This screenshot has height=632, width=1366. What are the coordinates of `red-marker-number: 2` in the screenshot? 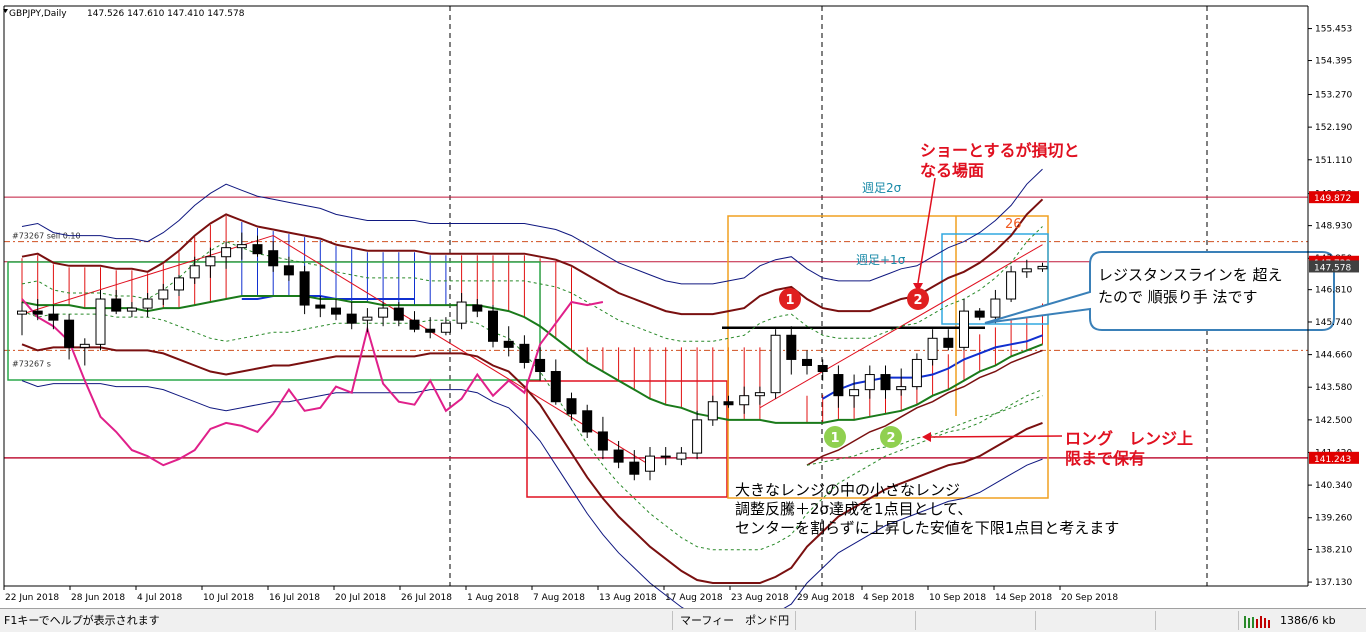 It's located at (917, 300).